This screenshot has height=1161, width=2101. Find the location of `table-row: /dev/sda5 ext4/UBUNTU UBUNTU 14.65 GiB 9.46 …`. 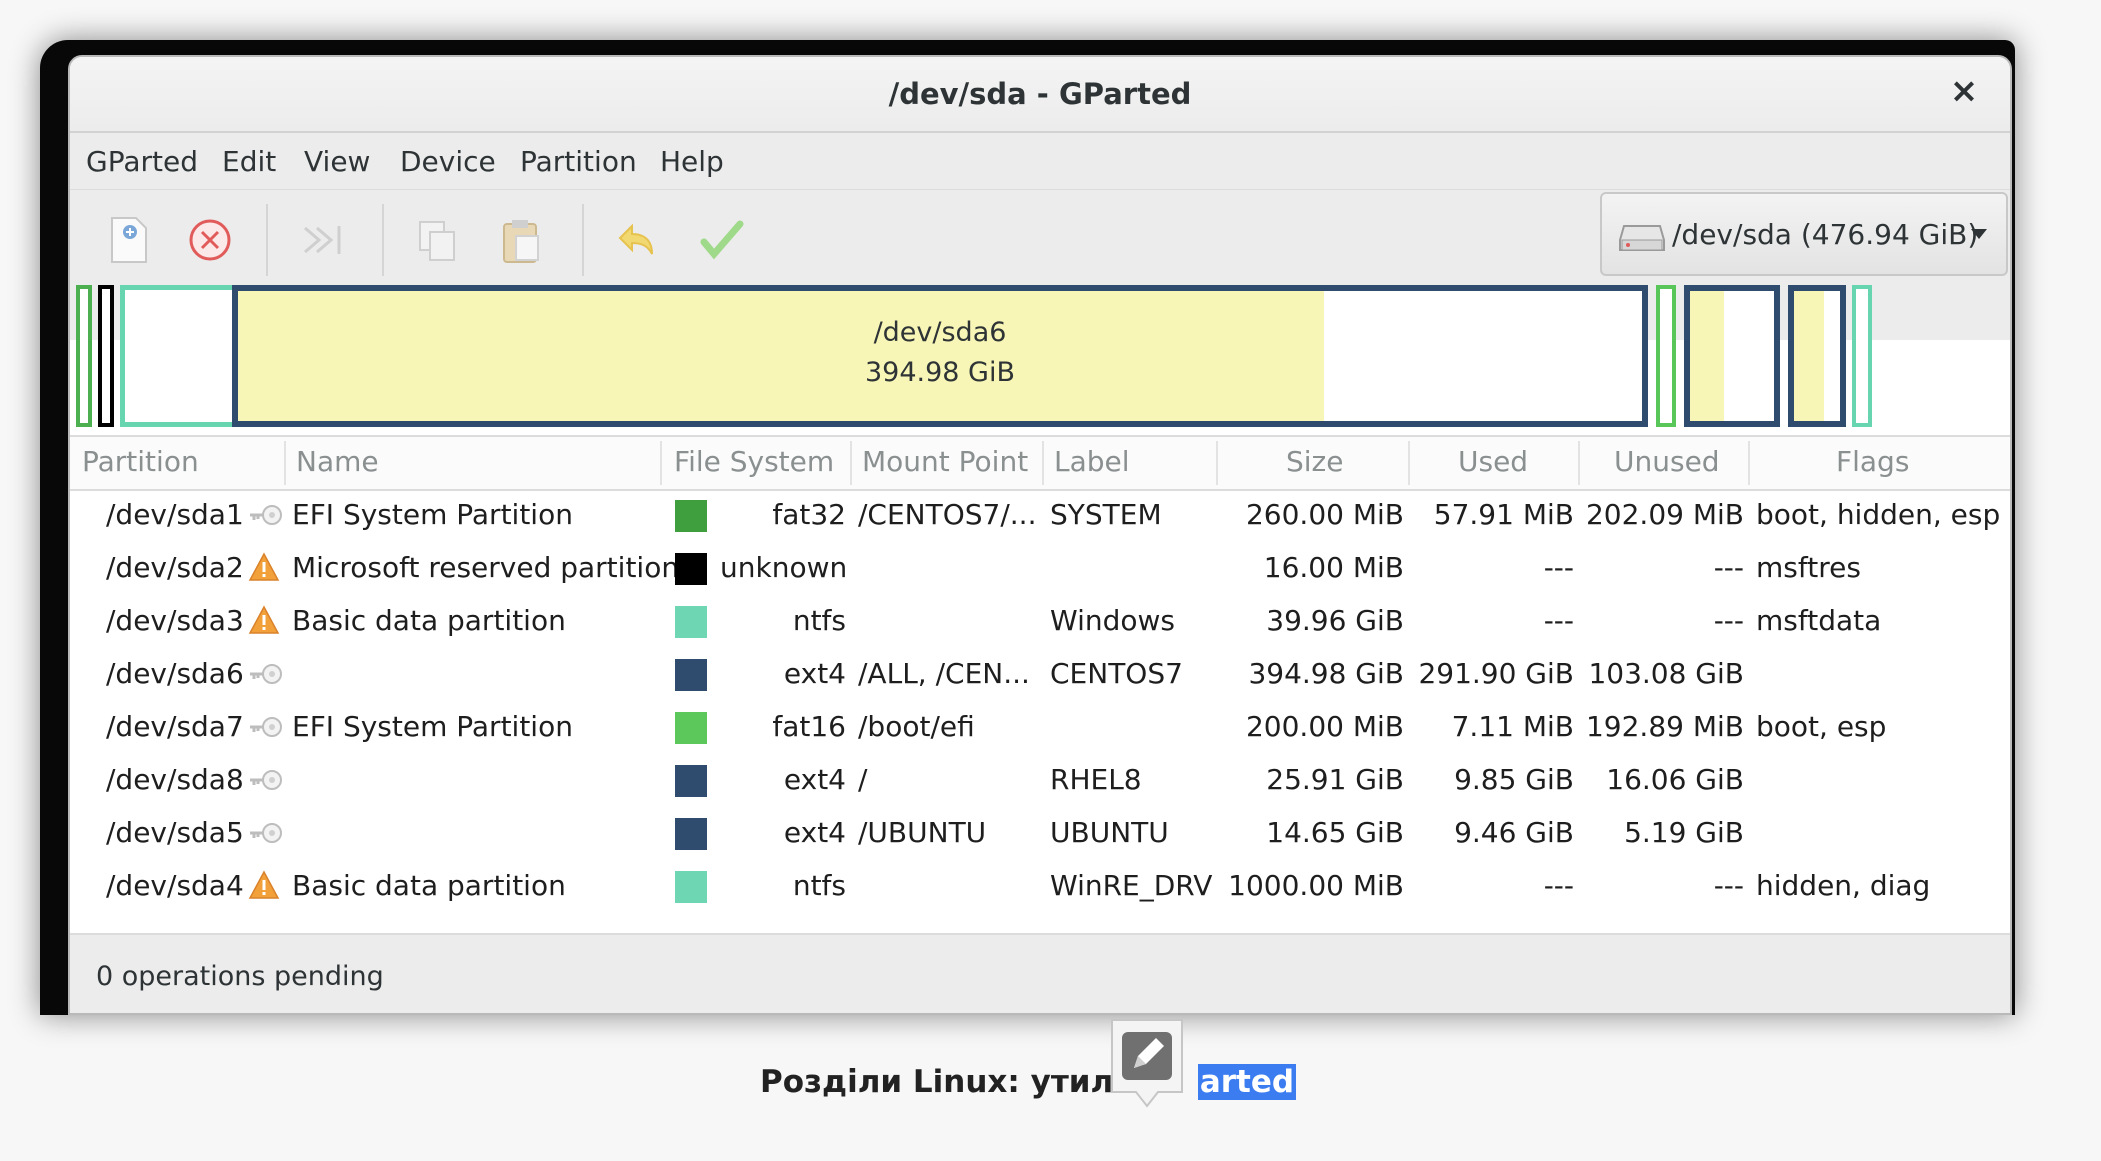

table-row: /dev/sda5 ext4/UBUNTU UBUNTU 14.65 GiB 9.46 … is located at coordinates (1040, 833).